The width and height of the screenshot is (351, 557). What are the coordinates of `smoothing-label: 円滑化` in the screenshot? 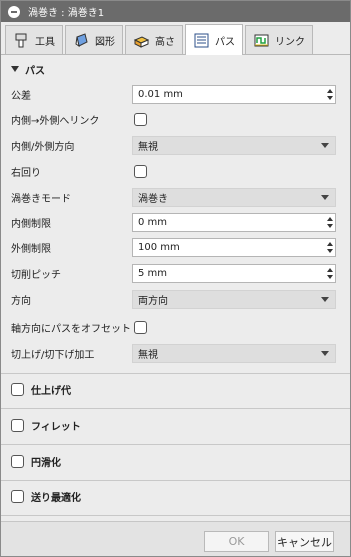 It's located at (46, 463).